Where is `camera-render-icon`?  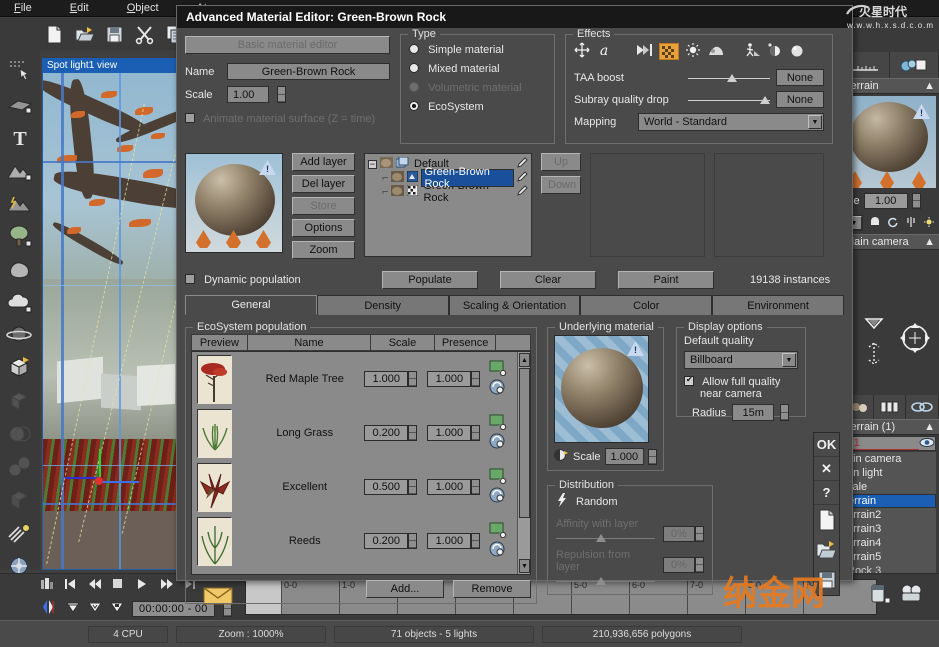
camera-render-icon is located at coordinates (912, 595).